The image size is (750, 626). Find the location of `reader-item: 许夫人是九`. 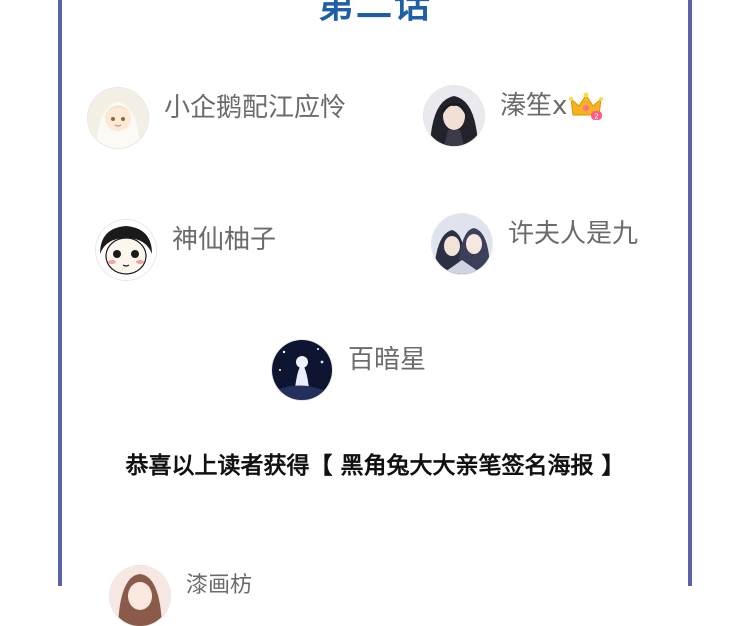

reader-item: 许夫人是九 is located at coordinates (535, 244).